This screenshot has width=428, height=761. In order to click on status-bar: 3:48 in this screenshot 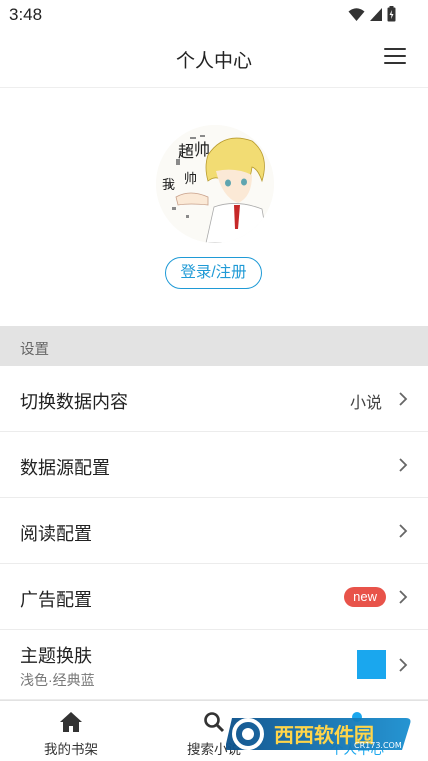, I will do `click(214, 15)`.